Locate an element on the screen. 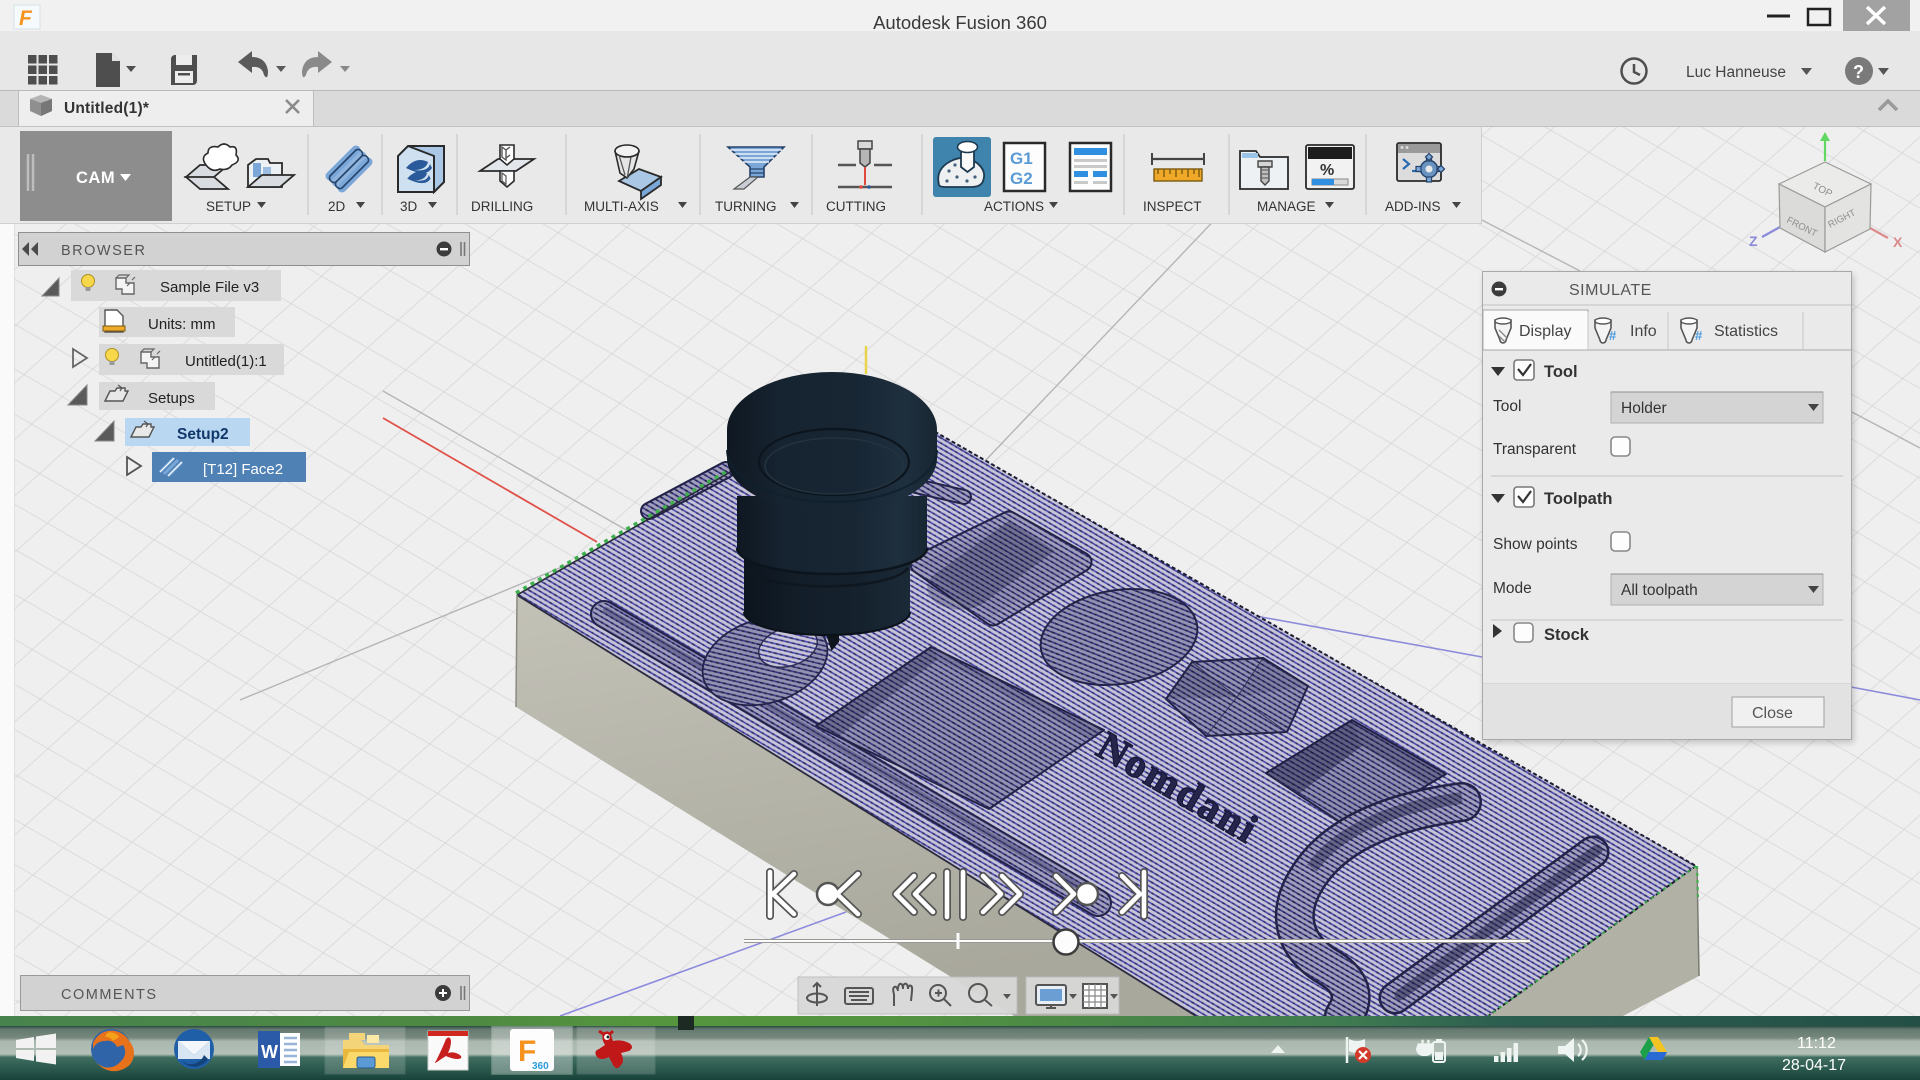 Image resolution: width=1920 pixels, height=1080 pixels. svg-text: 2D is located at coordinates (337, 206).